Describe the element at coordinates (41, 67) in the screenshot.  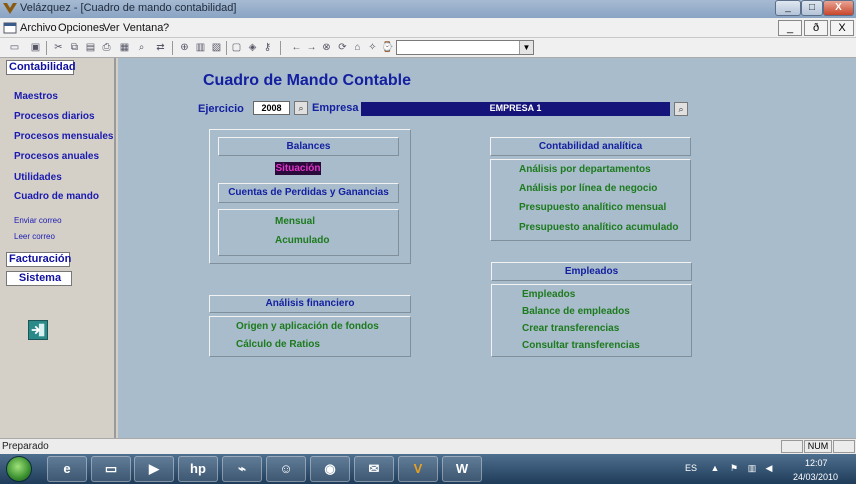
I see `nav-section-contabilidad: Contabilidad` at that location.